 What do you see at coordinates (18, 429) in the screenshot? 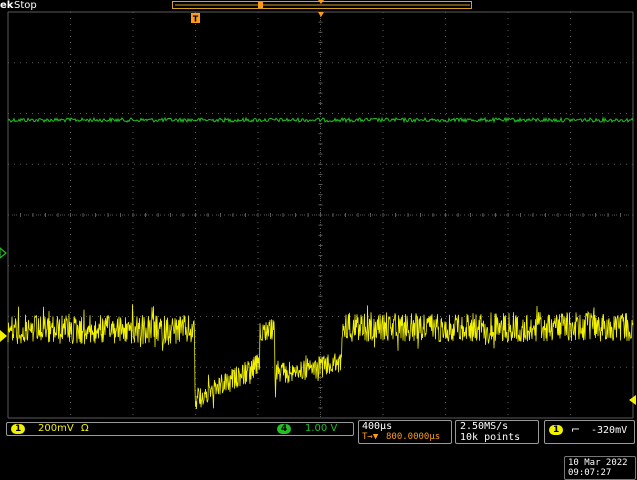
I see `channel-1-badge: 1` at bounding box center [18, 429].